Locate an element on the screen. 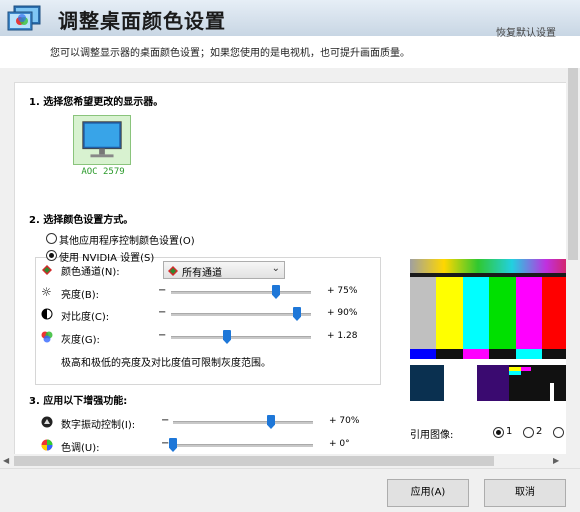  vertical-scroll-thumb is located at coordinates (573, 164).